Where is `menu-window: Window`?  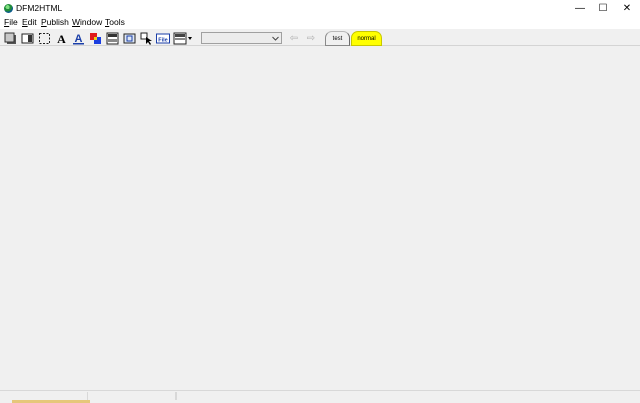 menu-window: Window is located at coordinates (87, 22).